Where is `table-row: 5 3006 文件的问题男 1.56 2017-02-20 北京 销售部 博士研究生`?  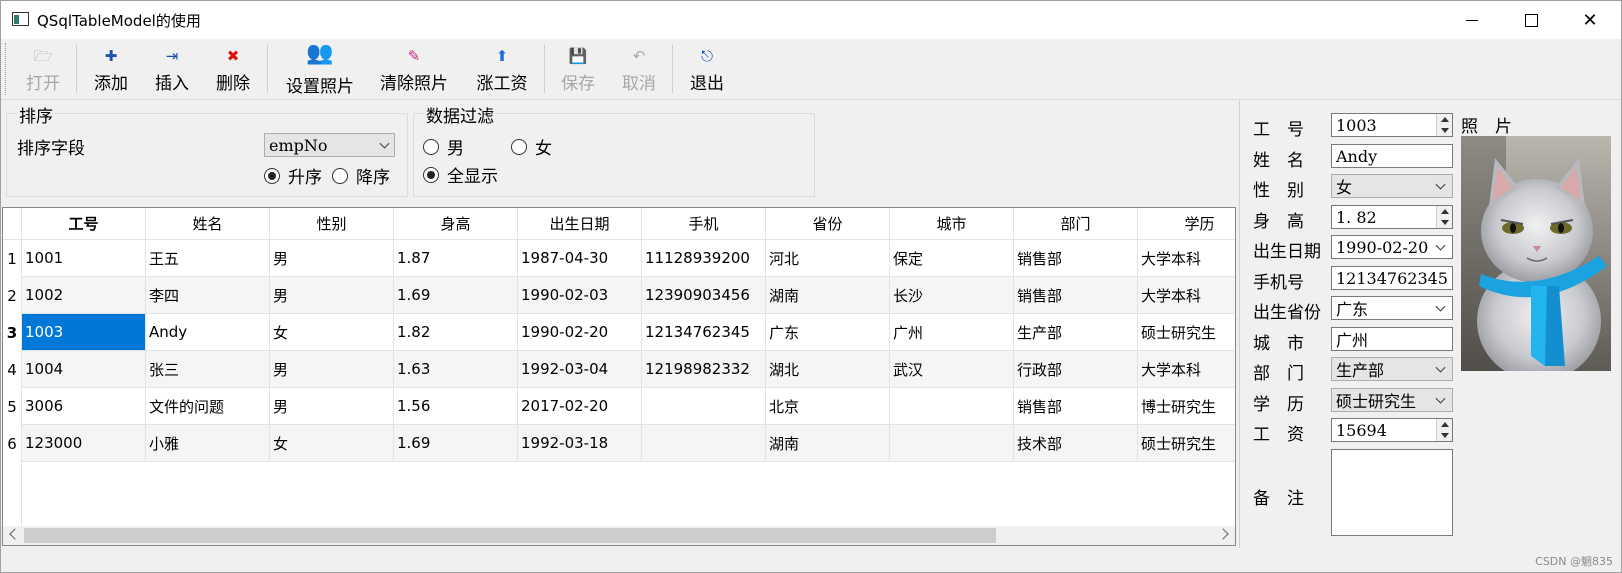 table-row: 5 3006 文件的问题男 1.56 2017-02-20 北京 销售部 博士研究生 is located at coordinates (619, 406).